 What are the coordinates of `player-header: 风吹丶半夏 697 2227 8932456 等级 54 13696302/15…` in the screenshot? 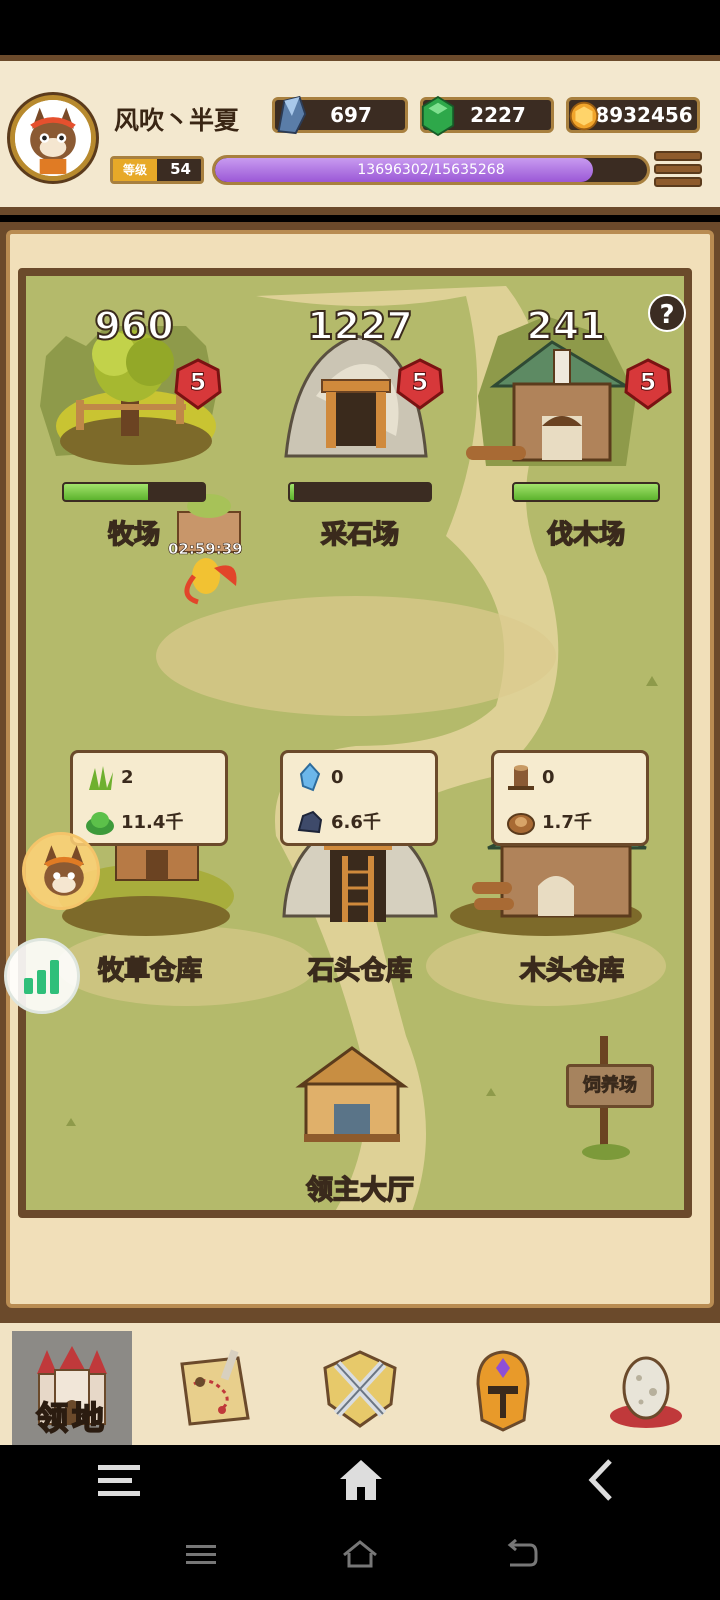 It's located at (360, 164).